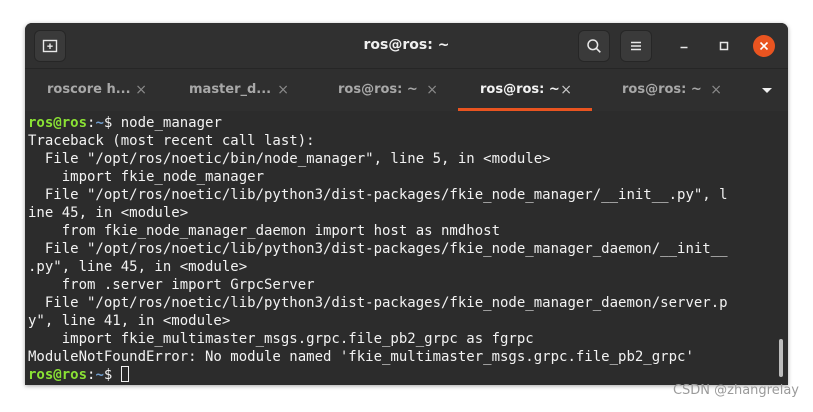  What do you see at coordinates (781, 358) in the screenshot?
I see `scrollbar-thumb` at bounding box center [781, 358].